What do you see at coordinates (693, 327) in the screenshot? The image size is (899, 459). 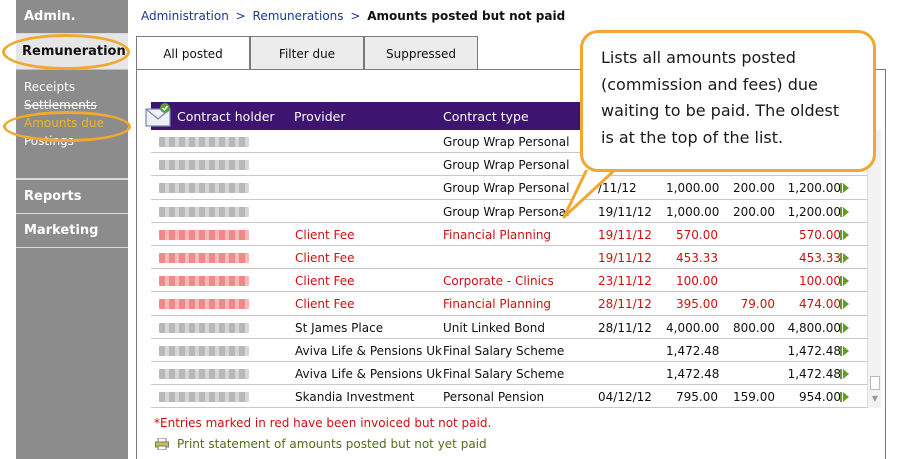 I see `cell-amount: 4,000.00` at bounding box center [693, 327].